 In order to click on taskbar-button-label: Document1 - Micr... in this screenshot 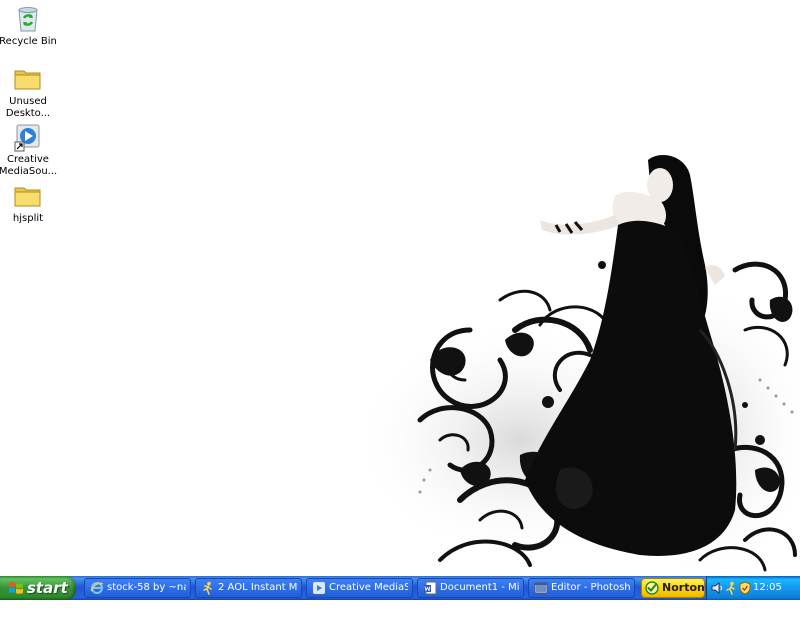, I will do `click(479, 587)`.